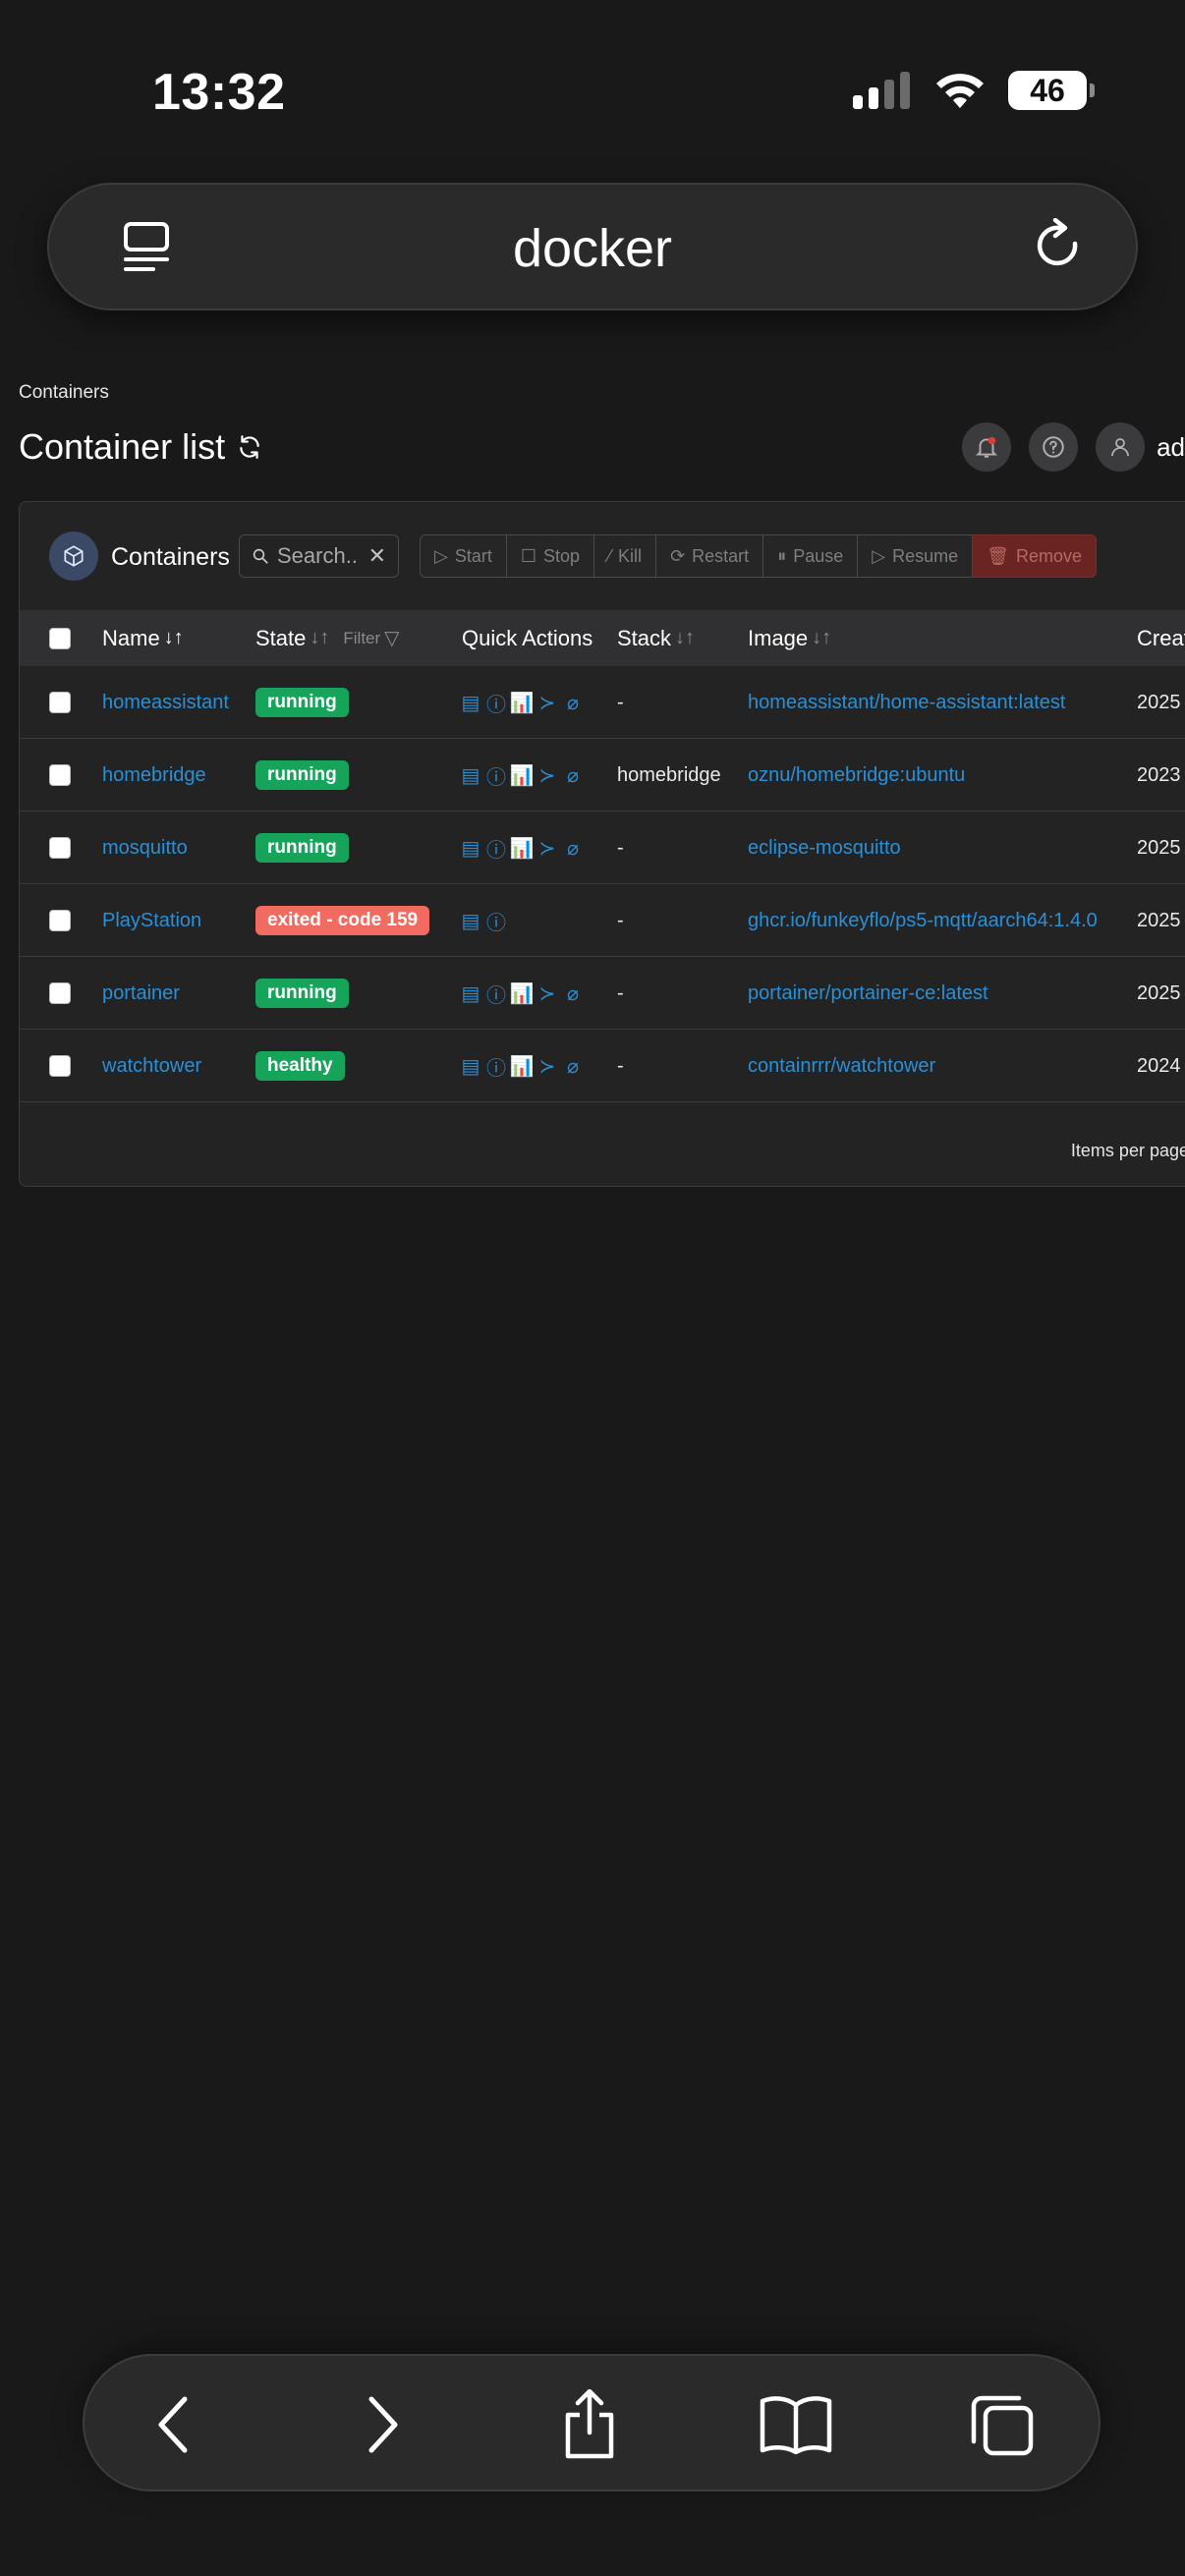  I want to click on items-per-page-label: Items per page, so click(1127, 1150).